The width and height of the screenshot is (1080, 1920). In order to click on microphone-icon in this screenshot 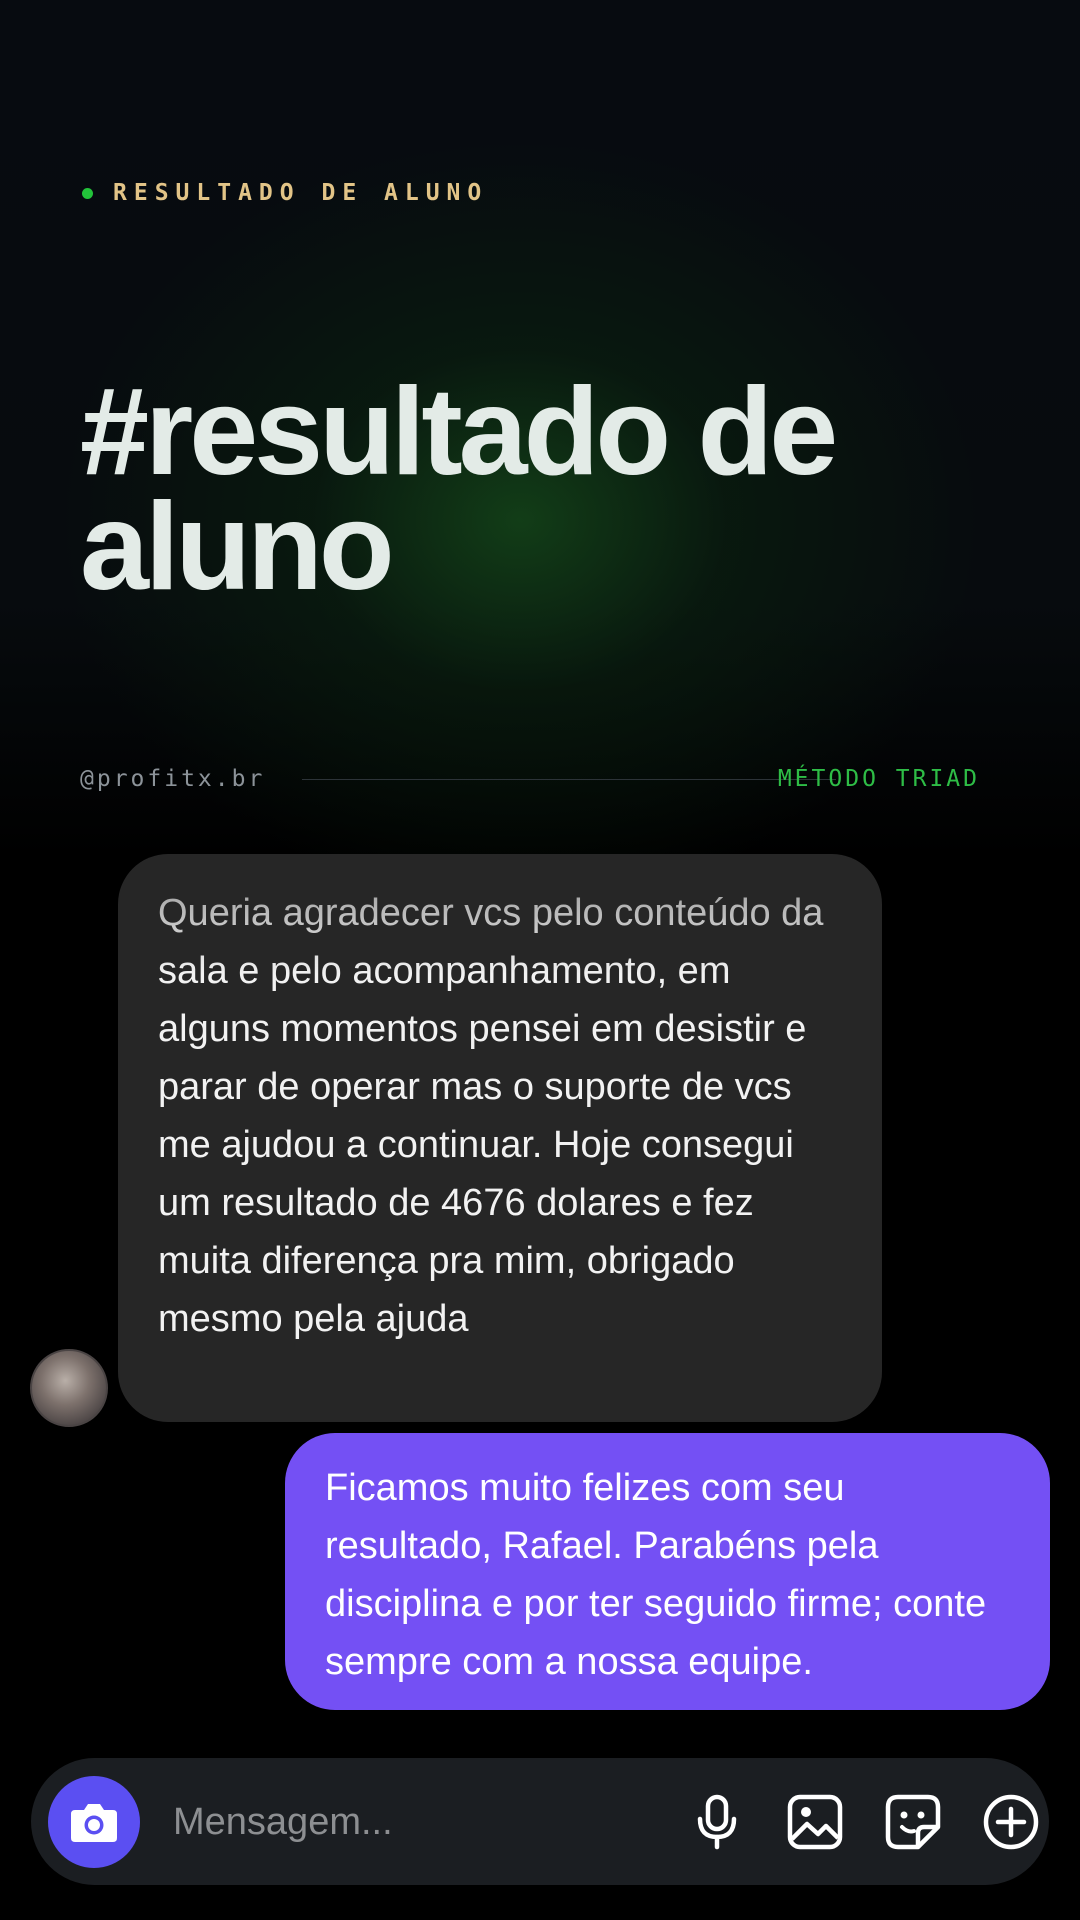, I will do `click(717, 1822)`.